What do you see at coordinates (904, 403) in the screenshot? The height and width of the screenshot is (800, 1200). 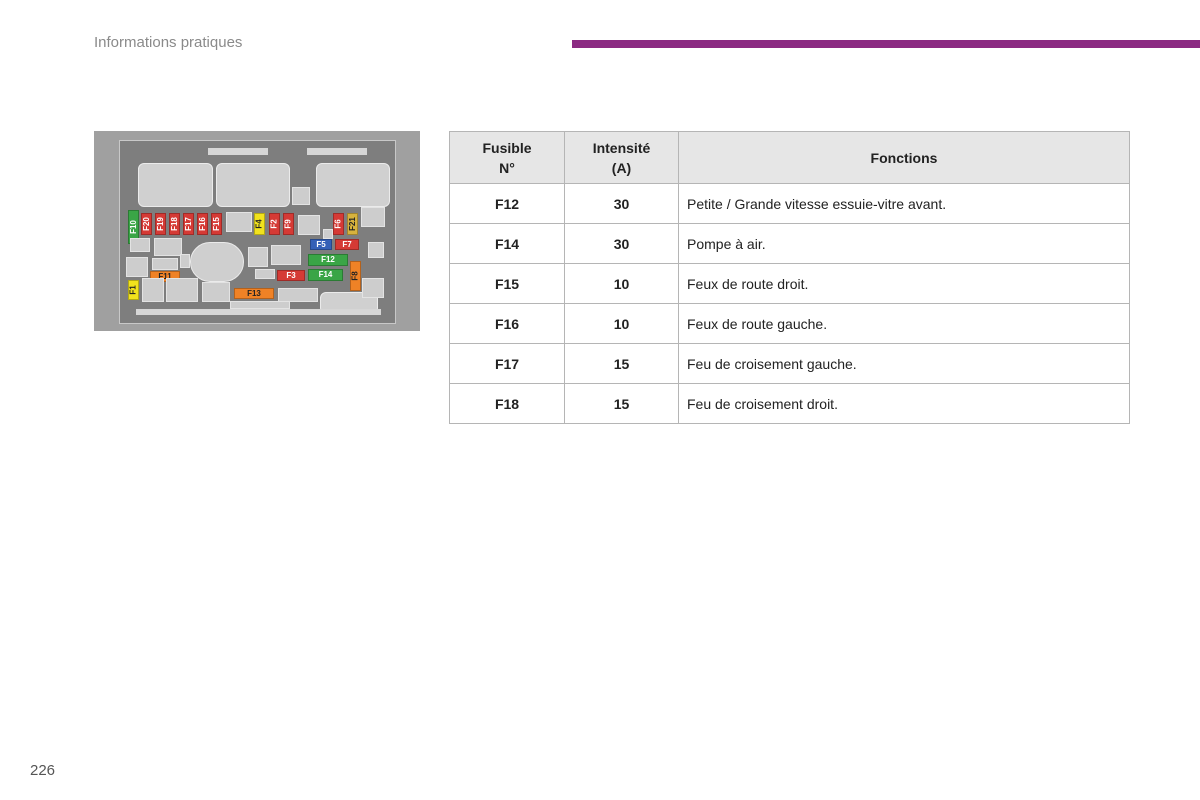 I see `function-cell: Feu de croisement droit.` at bounding box center [904, 403].